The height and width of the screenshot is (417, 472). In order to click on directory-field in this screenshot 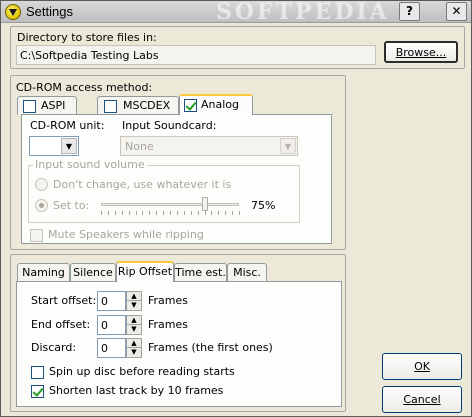, I will do `click(196, 55)`.